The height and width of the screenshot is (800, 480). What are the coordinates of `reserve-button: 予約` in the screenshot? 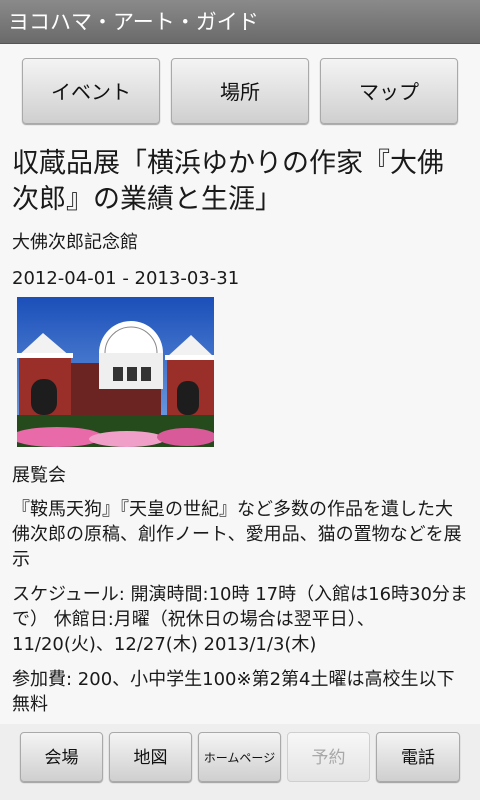 It's located at (328, 757).